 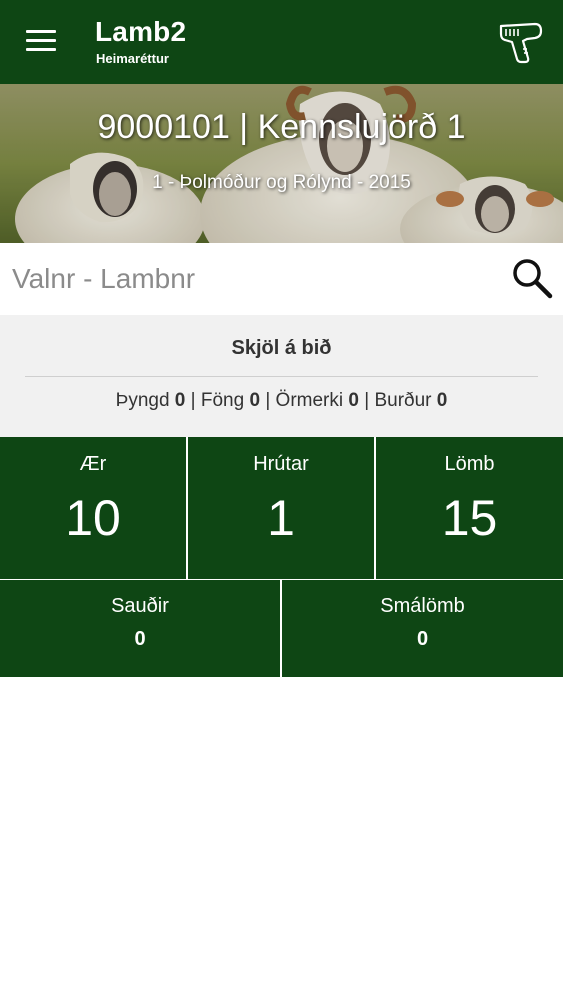 I want to click on stat-label: Ær, so click(x=93, y=464).